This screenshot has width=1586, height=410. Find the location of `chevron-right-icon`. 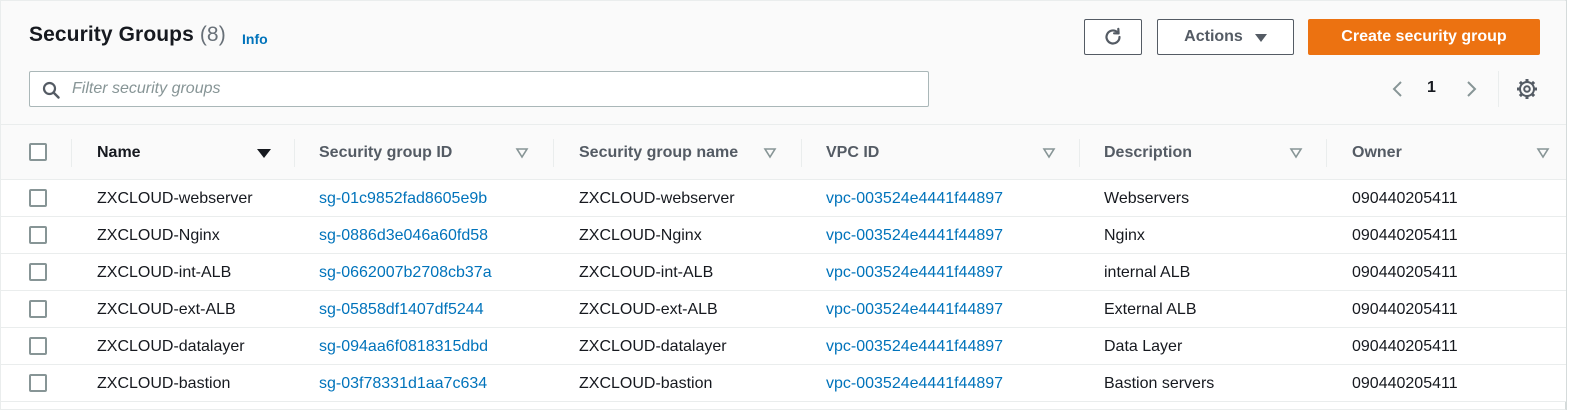

chevron-right-icon is located at coordinates (1471, 89).